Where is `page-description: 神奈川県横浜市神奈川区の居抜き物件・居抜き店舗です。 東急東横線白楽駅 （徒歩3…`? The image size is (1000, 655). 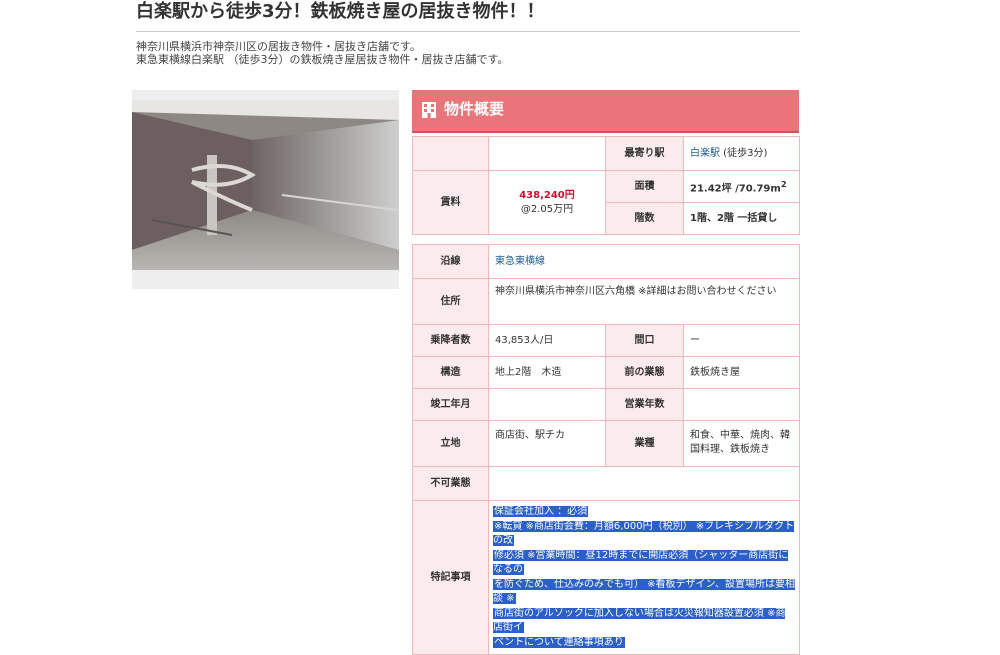 page-description: 神奈川県横浜市神奈川区の居抜き物件・居抜き店舗です。 東急東横線白楽駅 （徒歩3… is located at coordinates (322, 53).